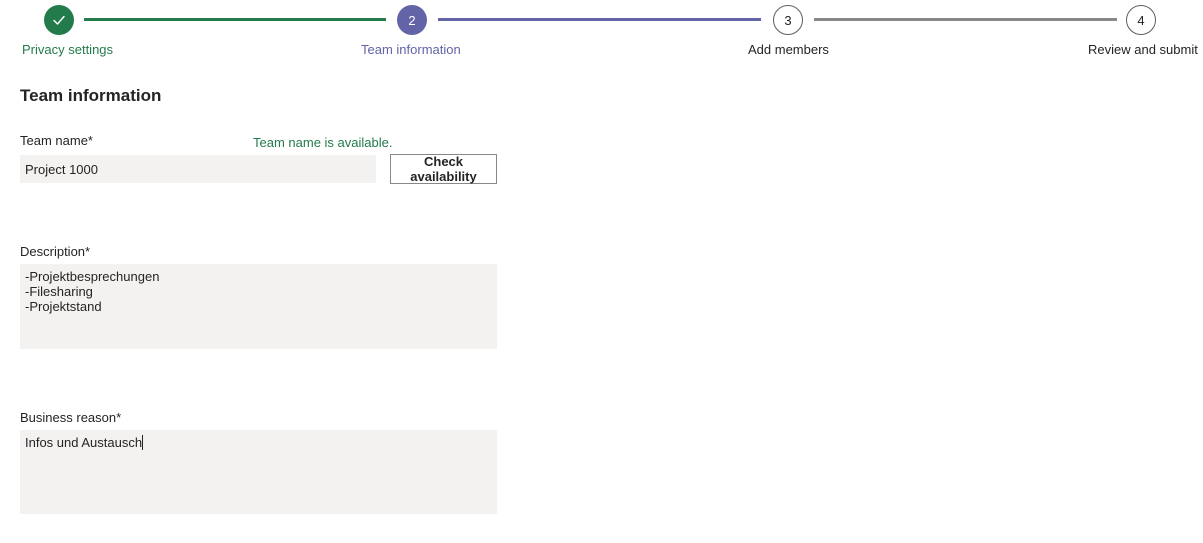 Image resolution: width=1203 pixels, height=543 pixels. What do you see at coordinates (84, 442) in the screenshot?
I see `business-reason-value: Infos und Austausch` at bounding box center [84, 442].